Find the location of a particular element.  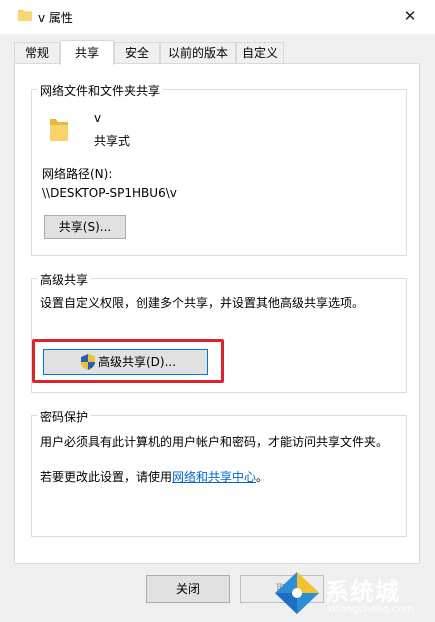

network-path-value: \\DESKTOP-SP1HBU6\v is located at coordinates (109, 193).